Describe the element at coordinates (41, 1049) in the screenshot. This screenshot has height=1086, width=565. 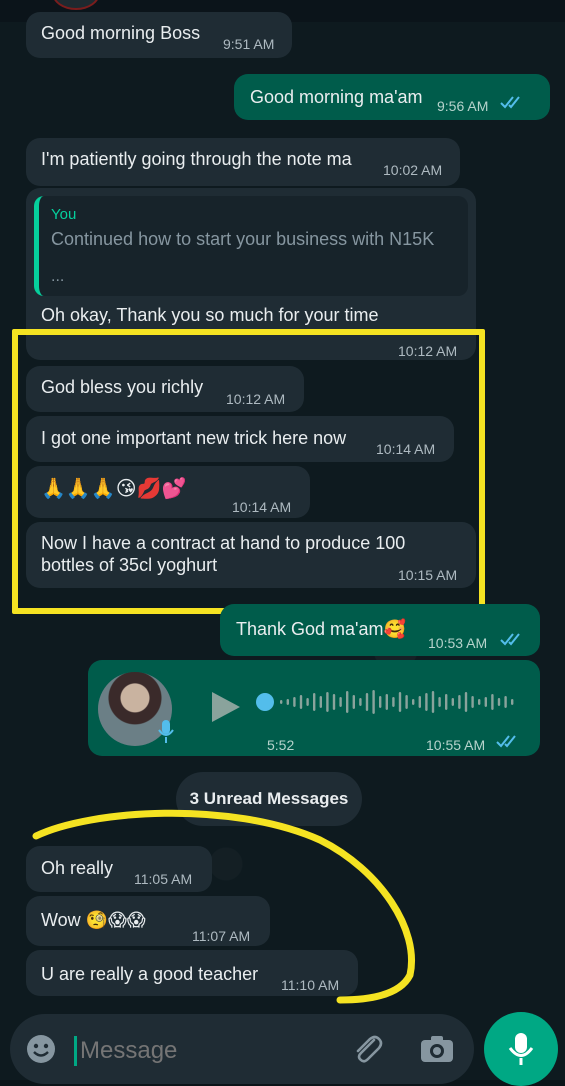
I see `emoji-icon` at that location.